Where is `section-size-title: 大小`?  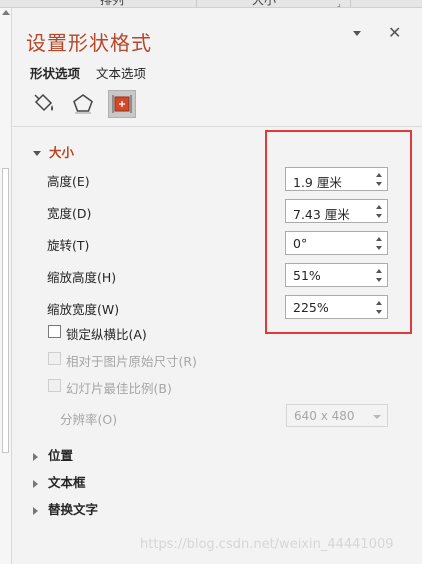
section-size-title: 大小 is located at coordinates (62, 152).